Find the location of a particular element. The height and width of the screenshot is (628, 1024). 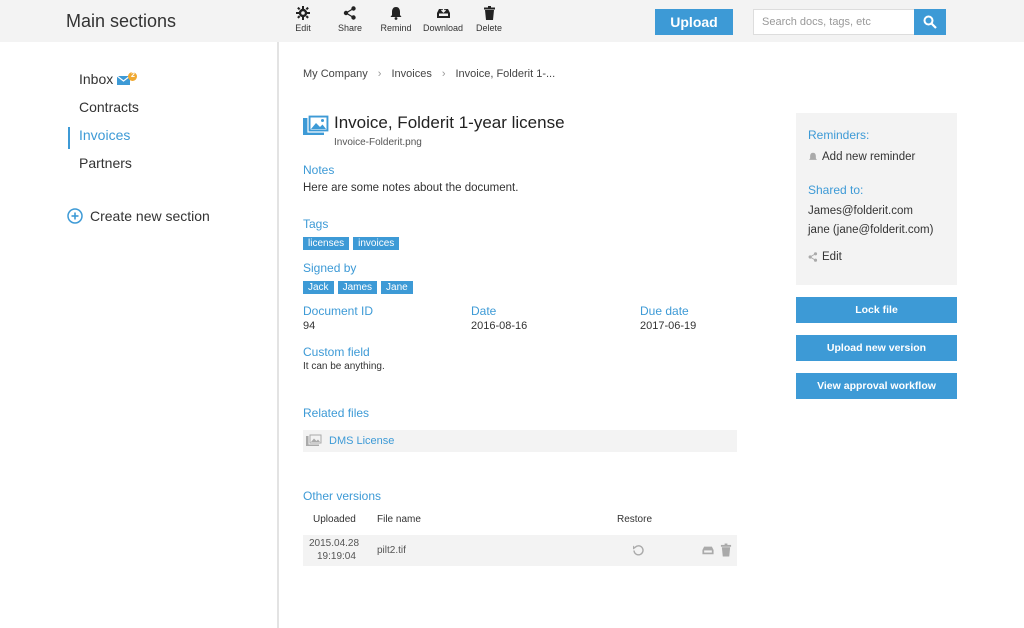

sidebar-item-invoices: Invoices is located at coordinates (104, 135).